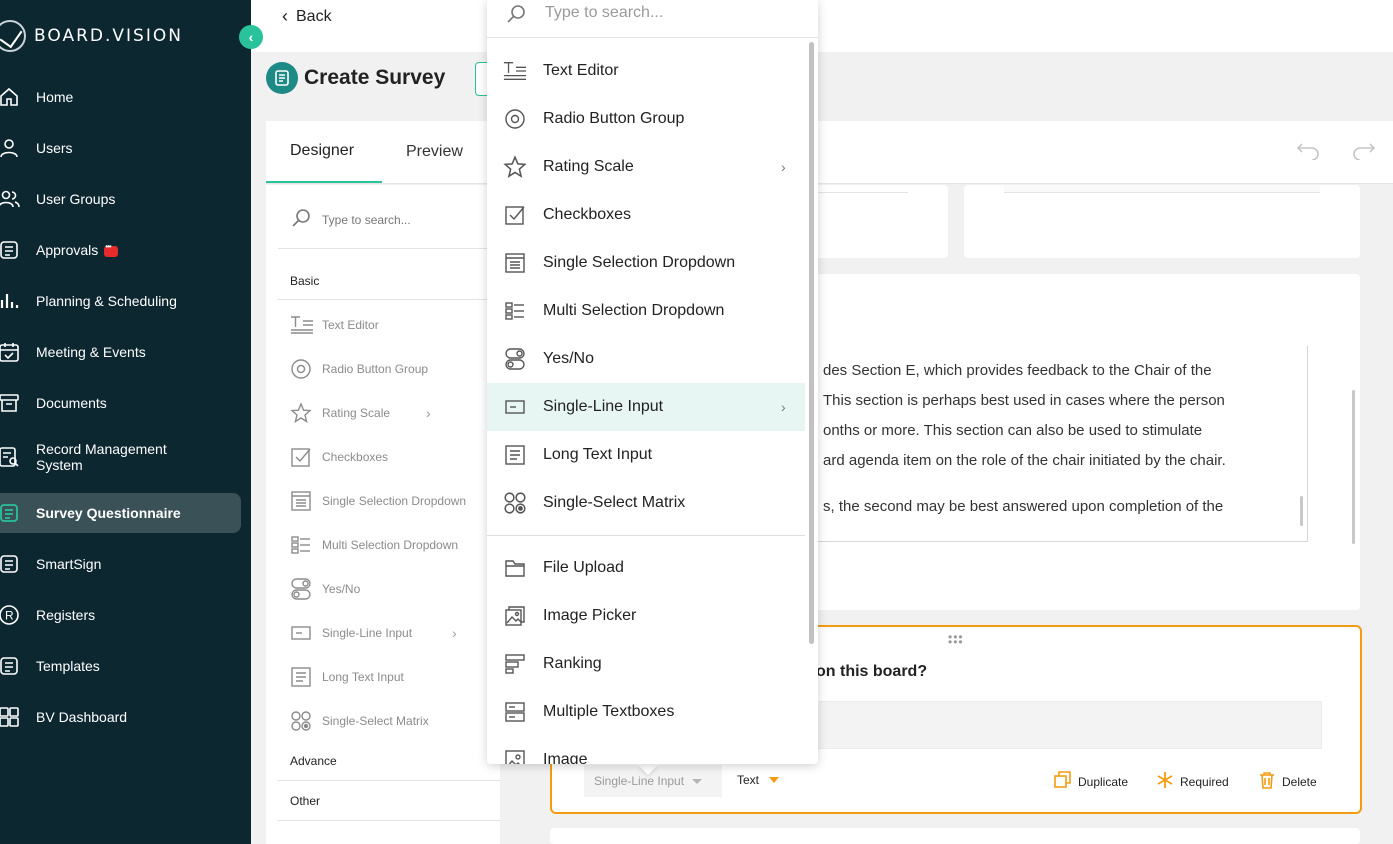 The width and height of the screenshot is (1393, 844). Describe the element at coordinates (1353, 467) in the screenshot. I see `card-scrollbar` at that location.